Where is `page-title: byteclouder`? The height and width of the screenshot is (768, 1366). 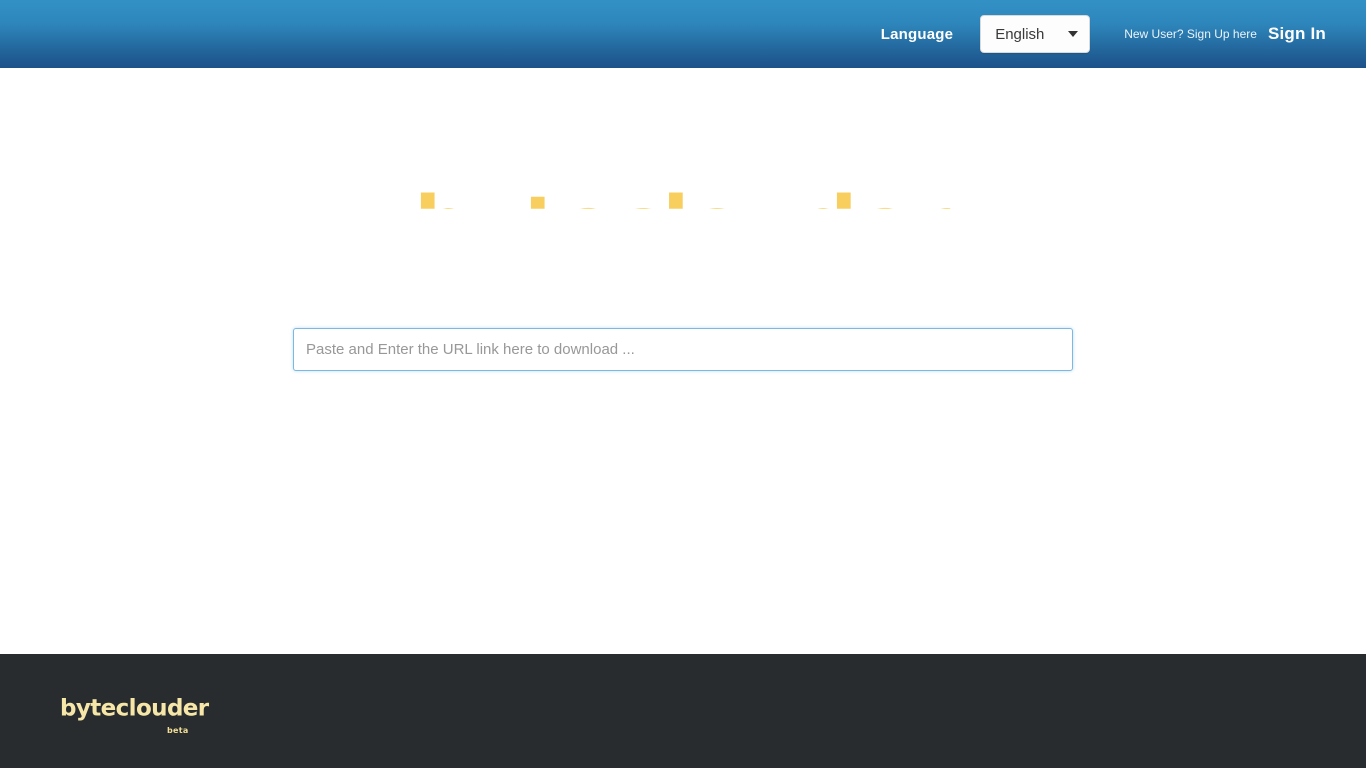
page-title: byteclouder is located at coordinates (683, 226).